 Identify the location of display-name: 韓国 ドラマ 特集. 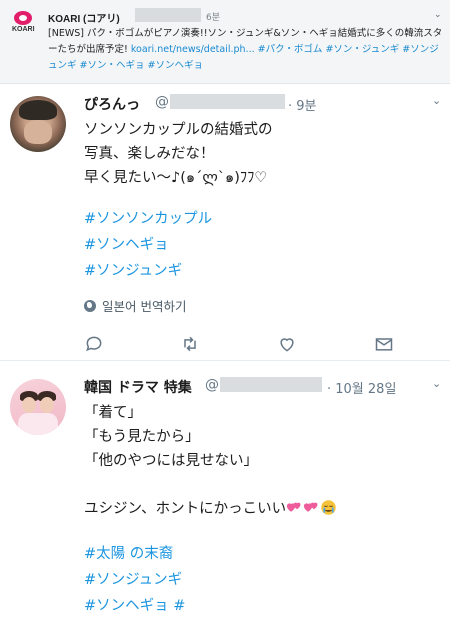
(138, 387).